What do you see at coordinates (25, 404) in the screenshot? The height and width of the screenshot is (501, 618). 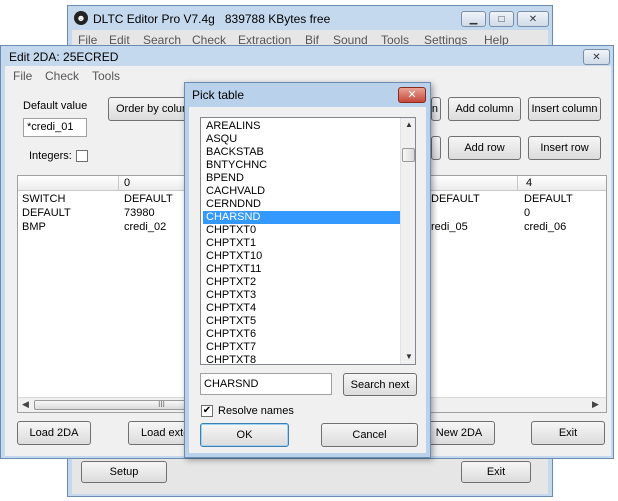 I see `scroll-left-icon: ◀` at bounding box center [25, 404].